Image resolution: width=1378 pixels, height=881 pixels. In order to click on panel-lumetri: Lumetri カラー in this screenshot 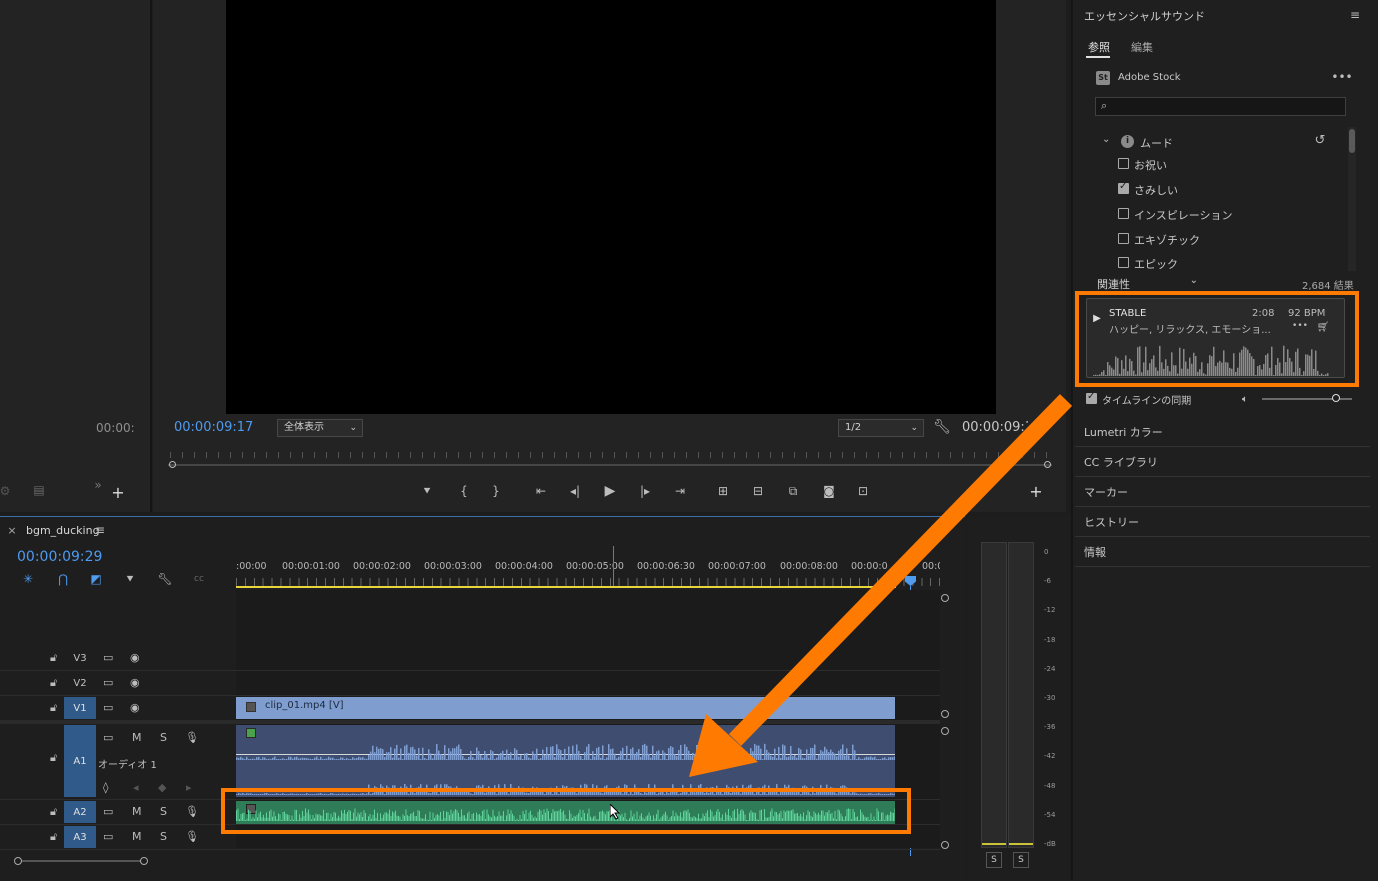, I will do `click(1222, 432)`.